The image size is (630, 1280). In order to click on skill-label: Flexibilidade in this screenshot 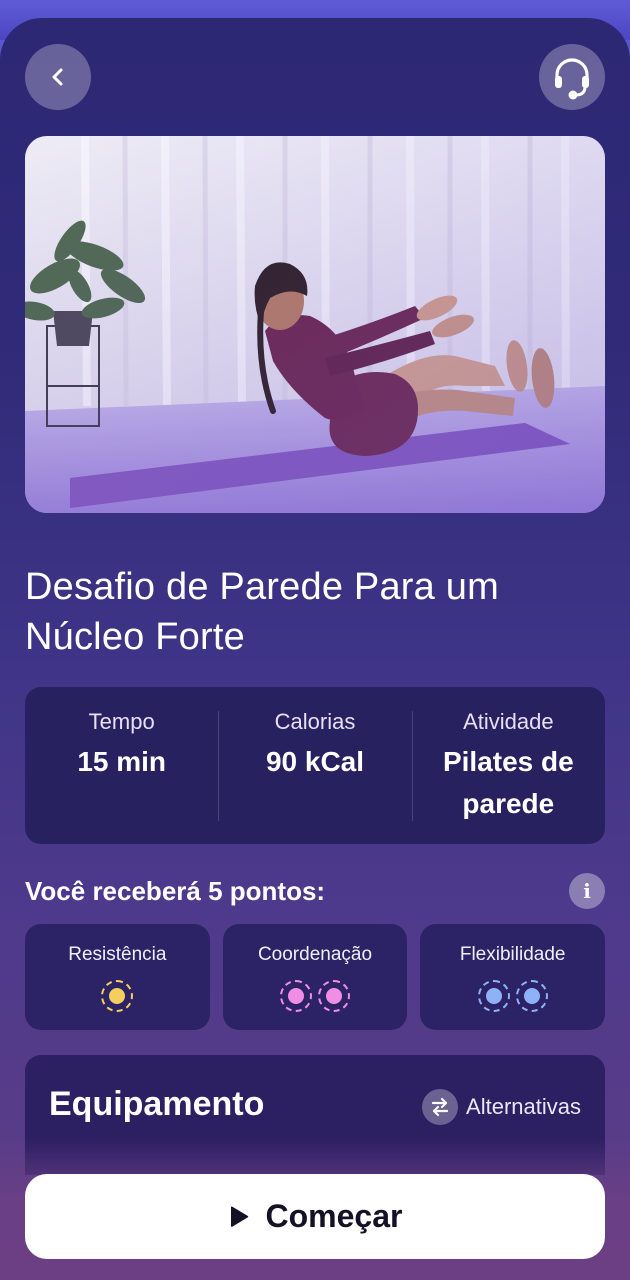, I will do `click(512, 954)`.